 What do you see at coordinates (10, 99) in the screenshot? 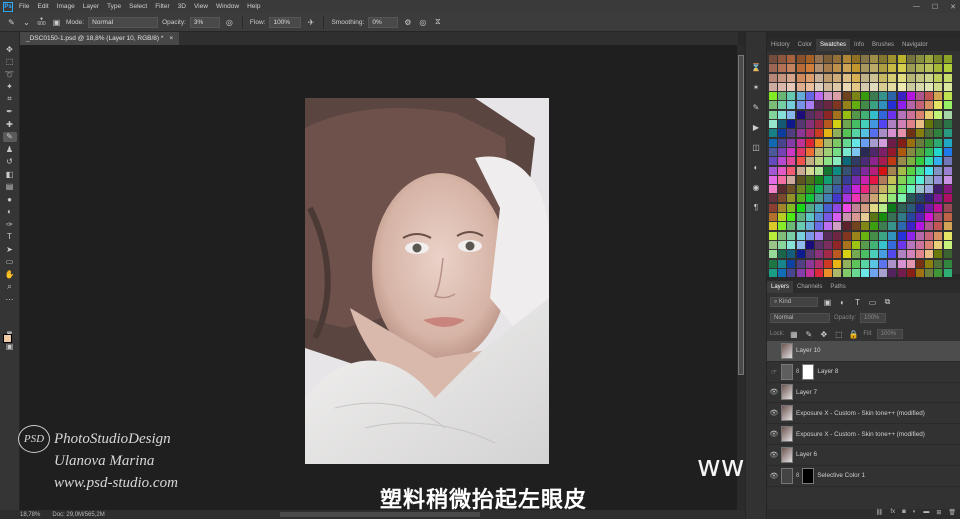
I see `crop-tool-icon: ⌗` at bounding box center [10, 99].